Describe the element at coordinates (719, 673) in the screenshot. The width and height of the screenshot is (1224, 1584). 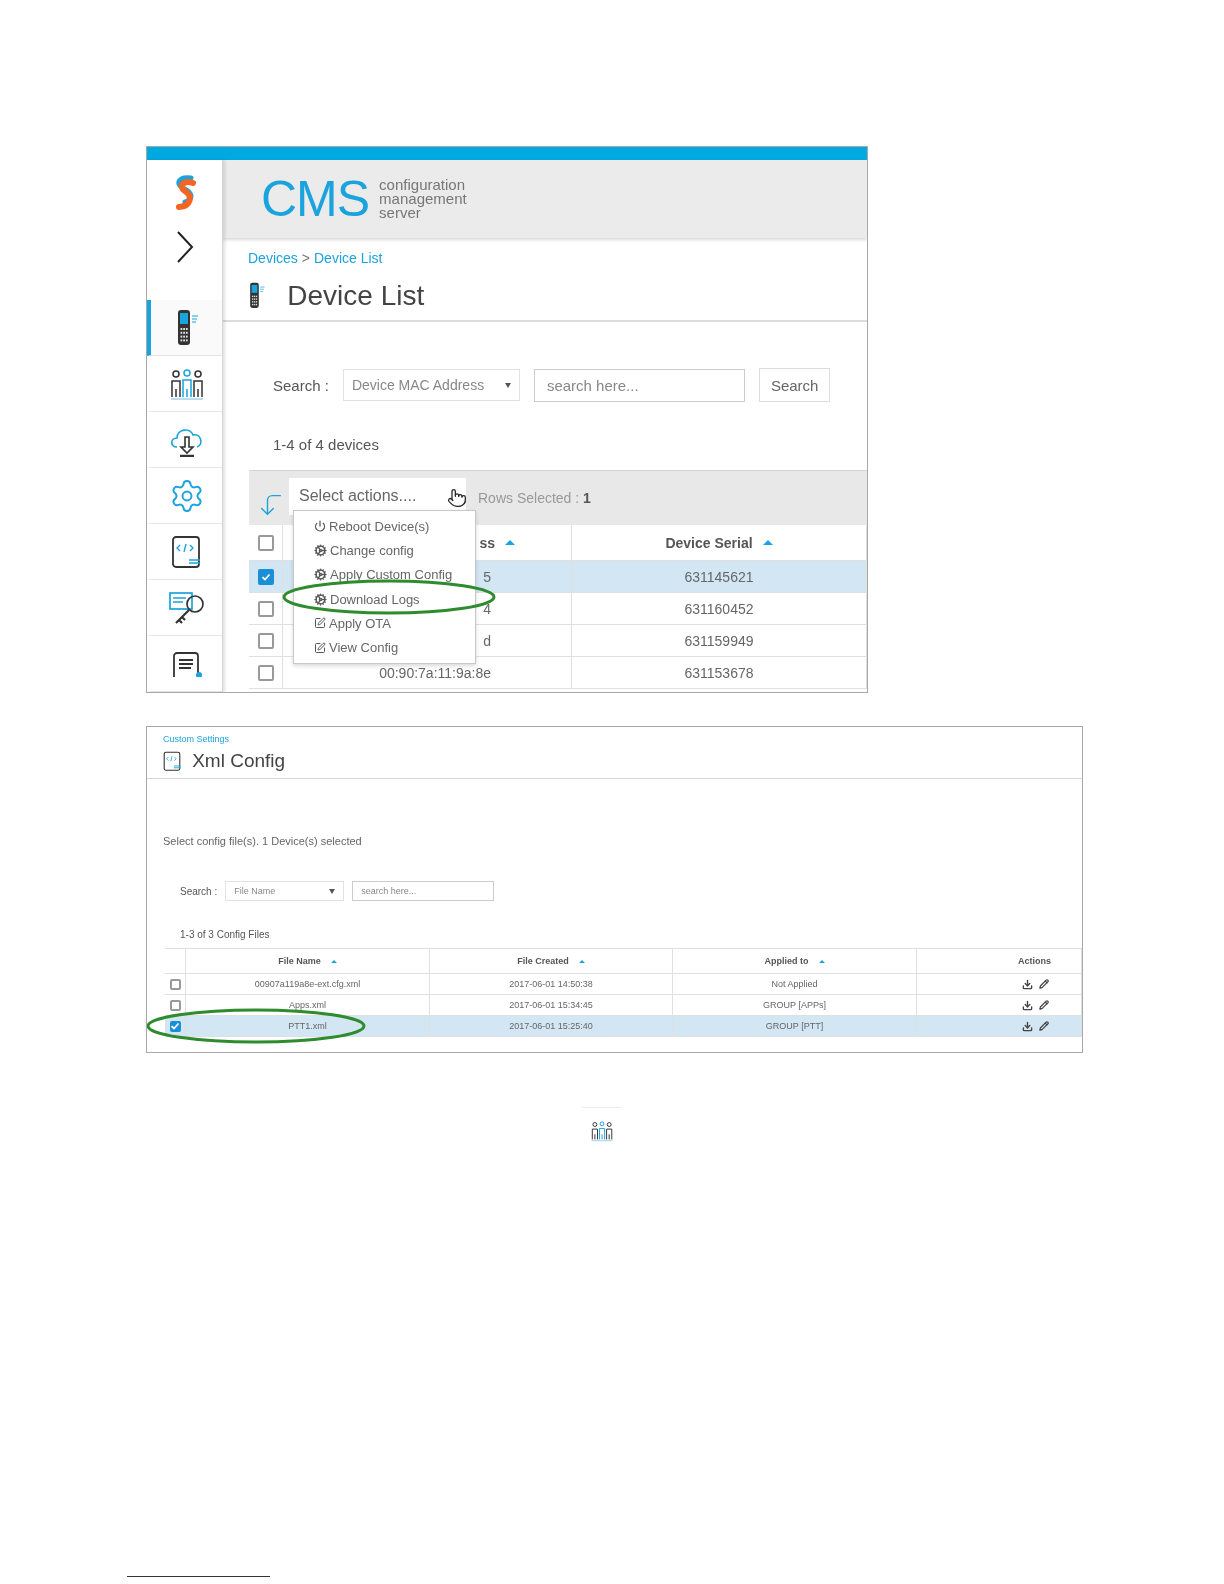
I see `table-cell: 631153678` at that location.